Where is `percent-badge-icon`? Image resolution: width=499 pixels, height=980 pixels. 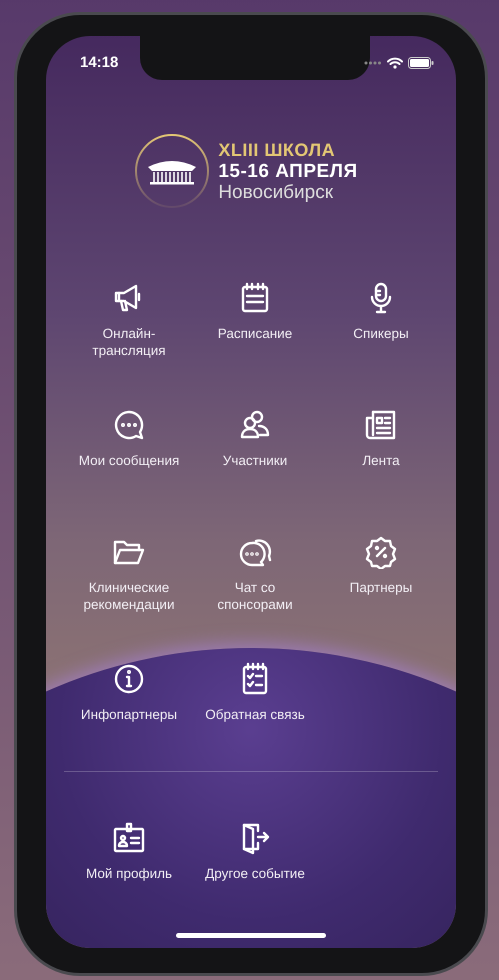
percent-badge-icon is located at coordinates (381, 552).